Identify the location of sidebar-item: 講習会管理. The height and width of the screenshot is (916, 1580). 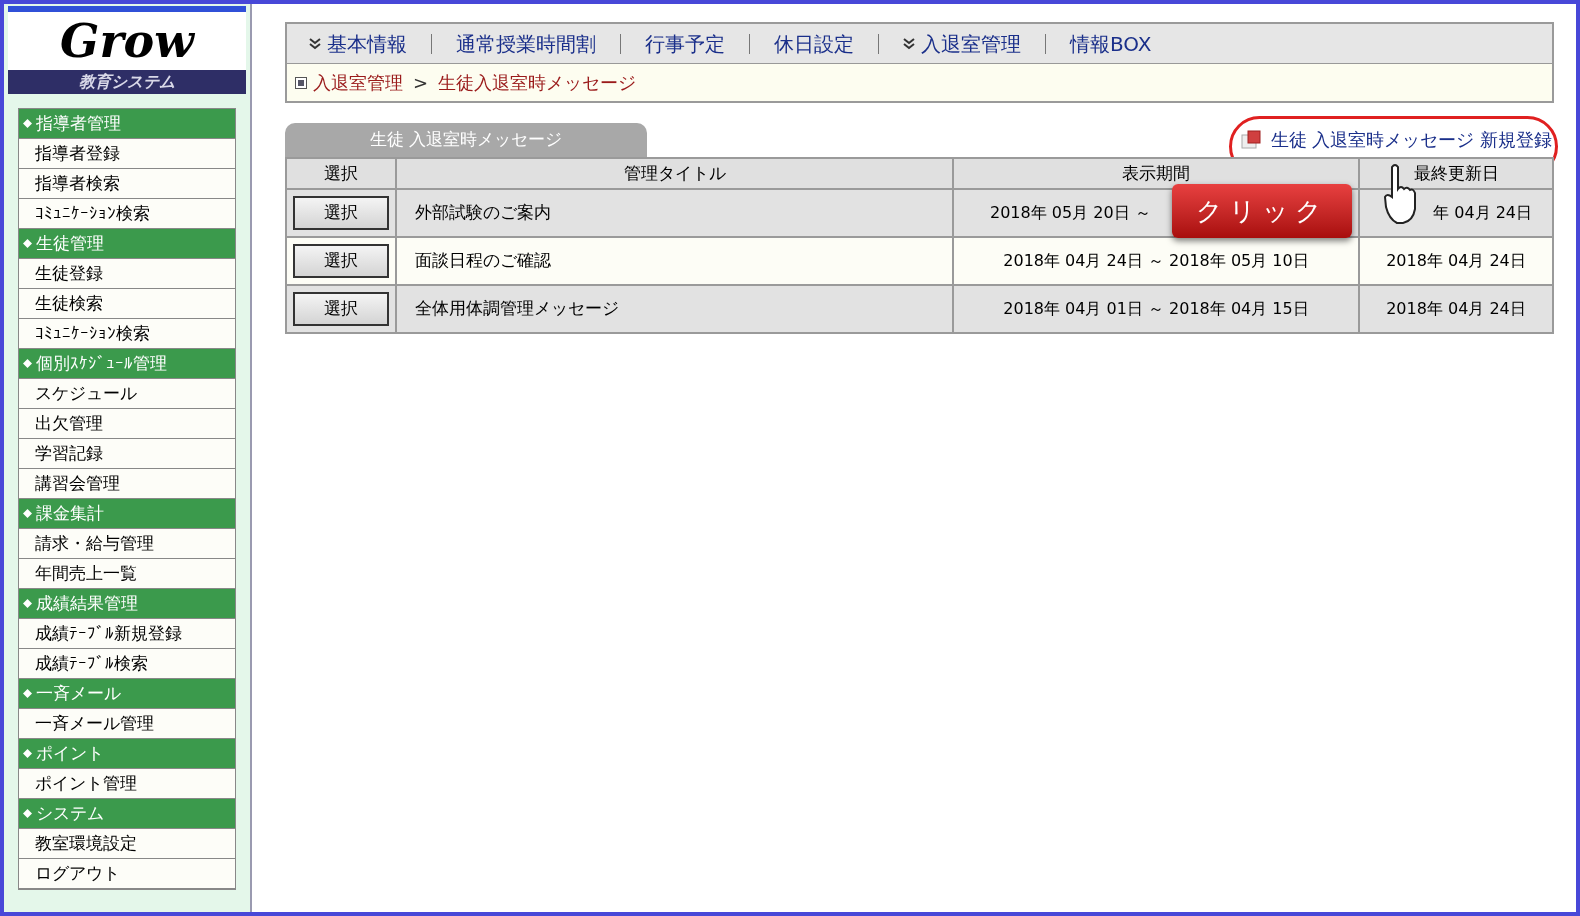
(127, 484).